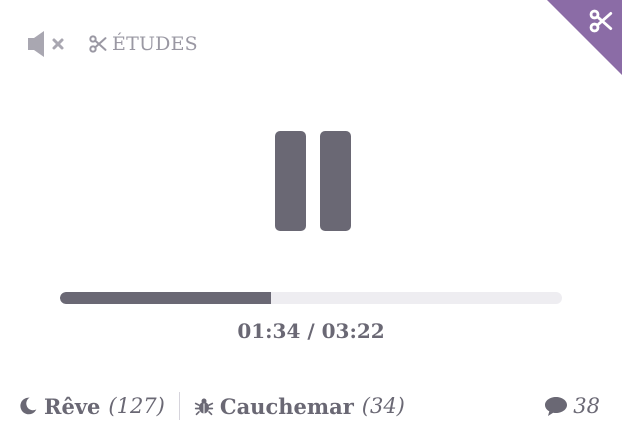 This screenshot has height=440, width=622. I want to click on nightmare-vote-button: Cauchemar (34), so click(299, 406).